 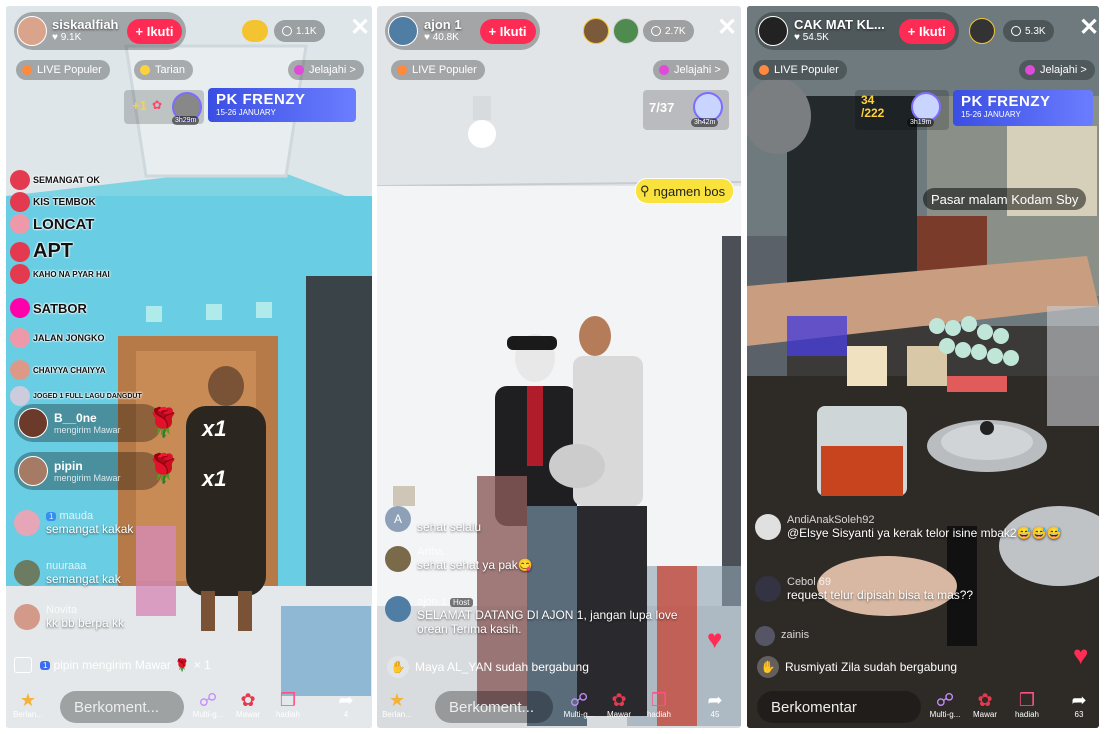 What do you see at coordinates (873, 106) in the screenshot?
I see `pk-score: 34 /222` at bounding box center [873, 106].